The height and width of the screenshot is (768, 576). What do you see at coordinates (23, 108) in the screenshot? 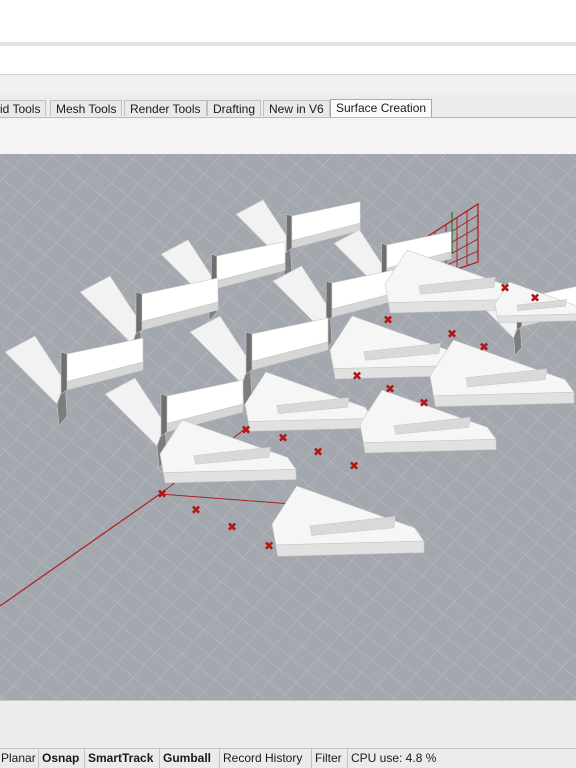
I see `tab-solid-tools: id Tools` at bounding box center [23, 108].